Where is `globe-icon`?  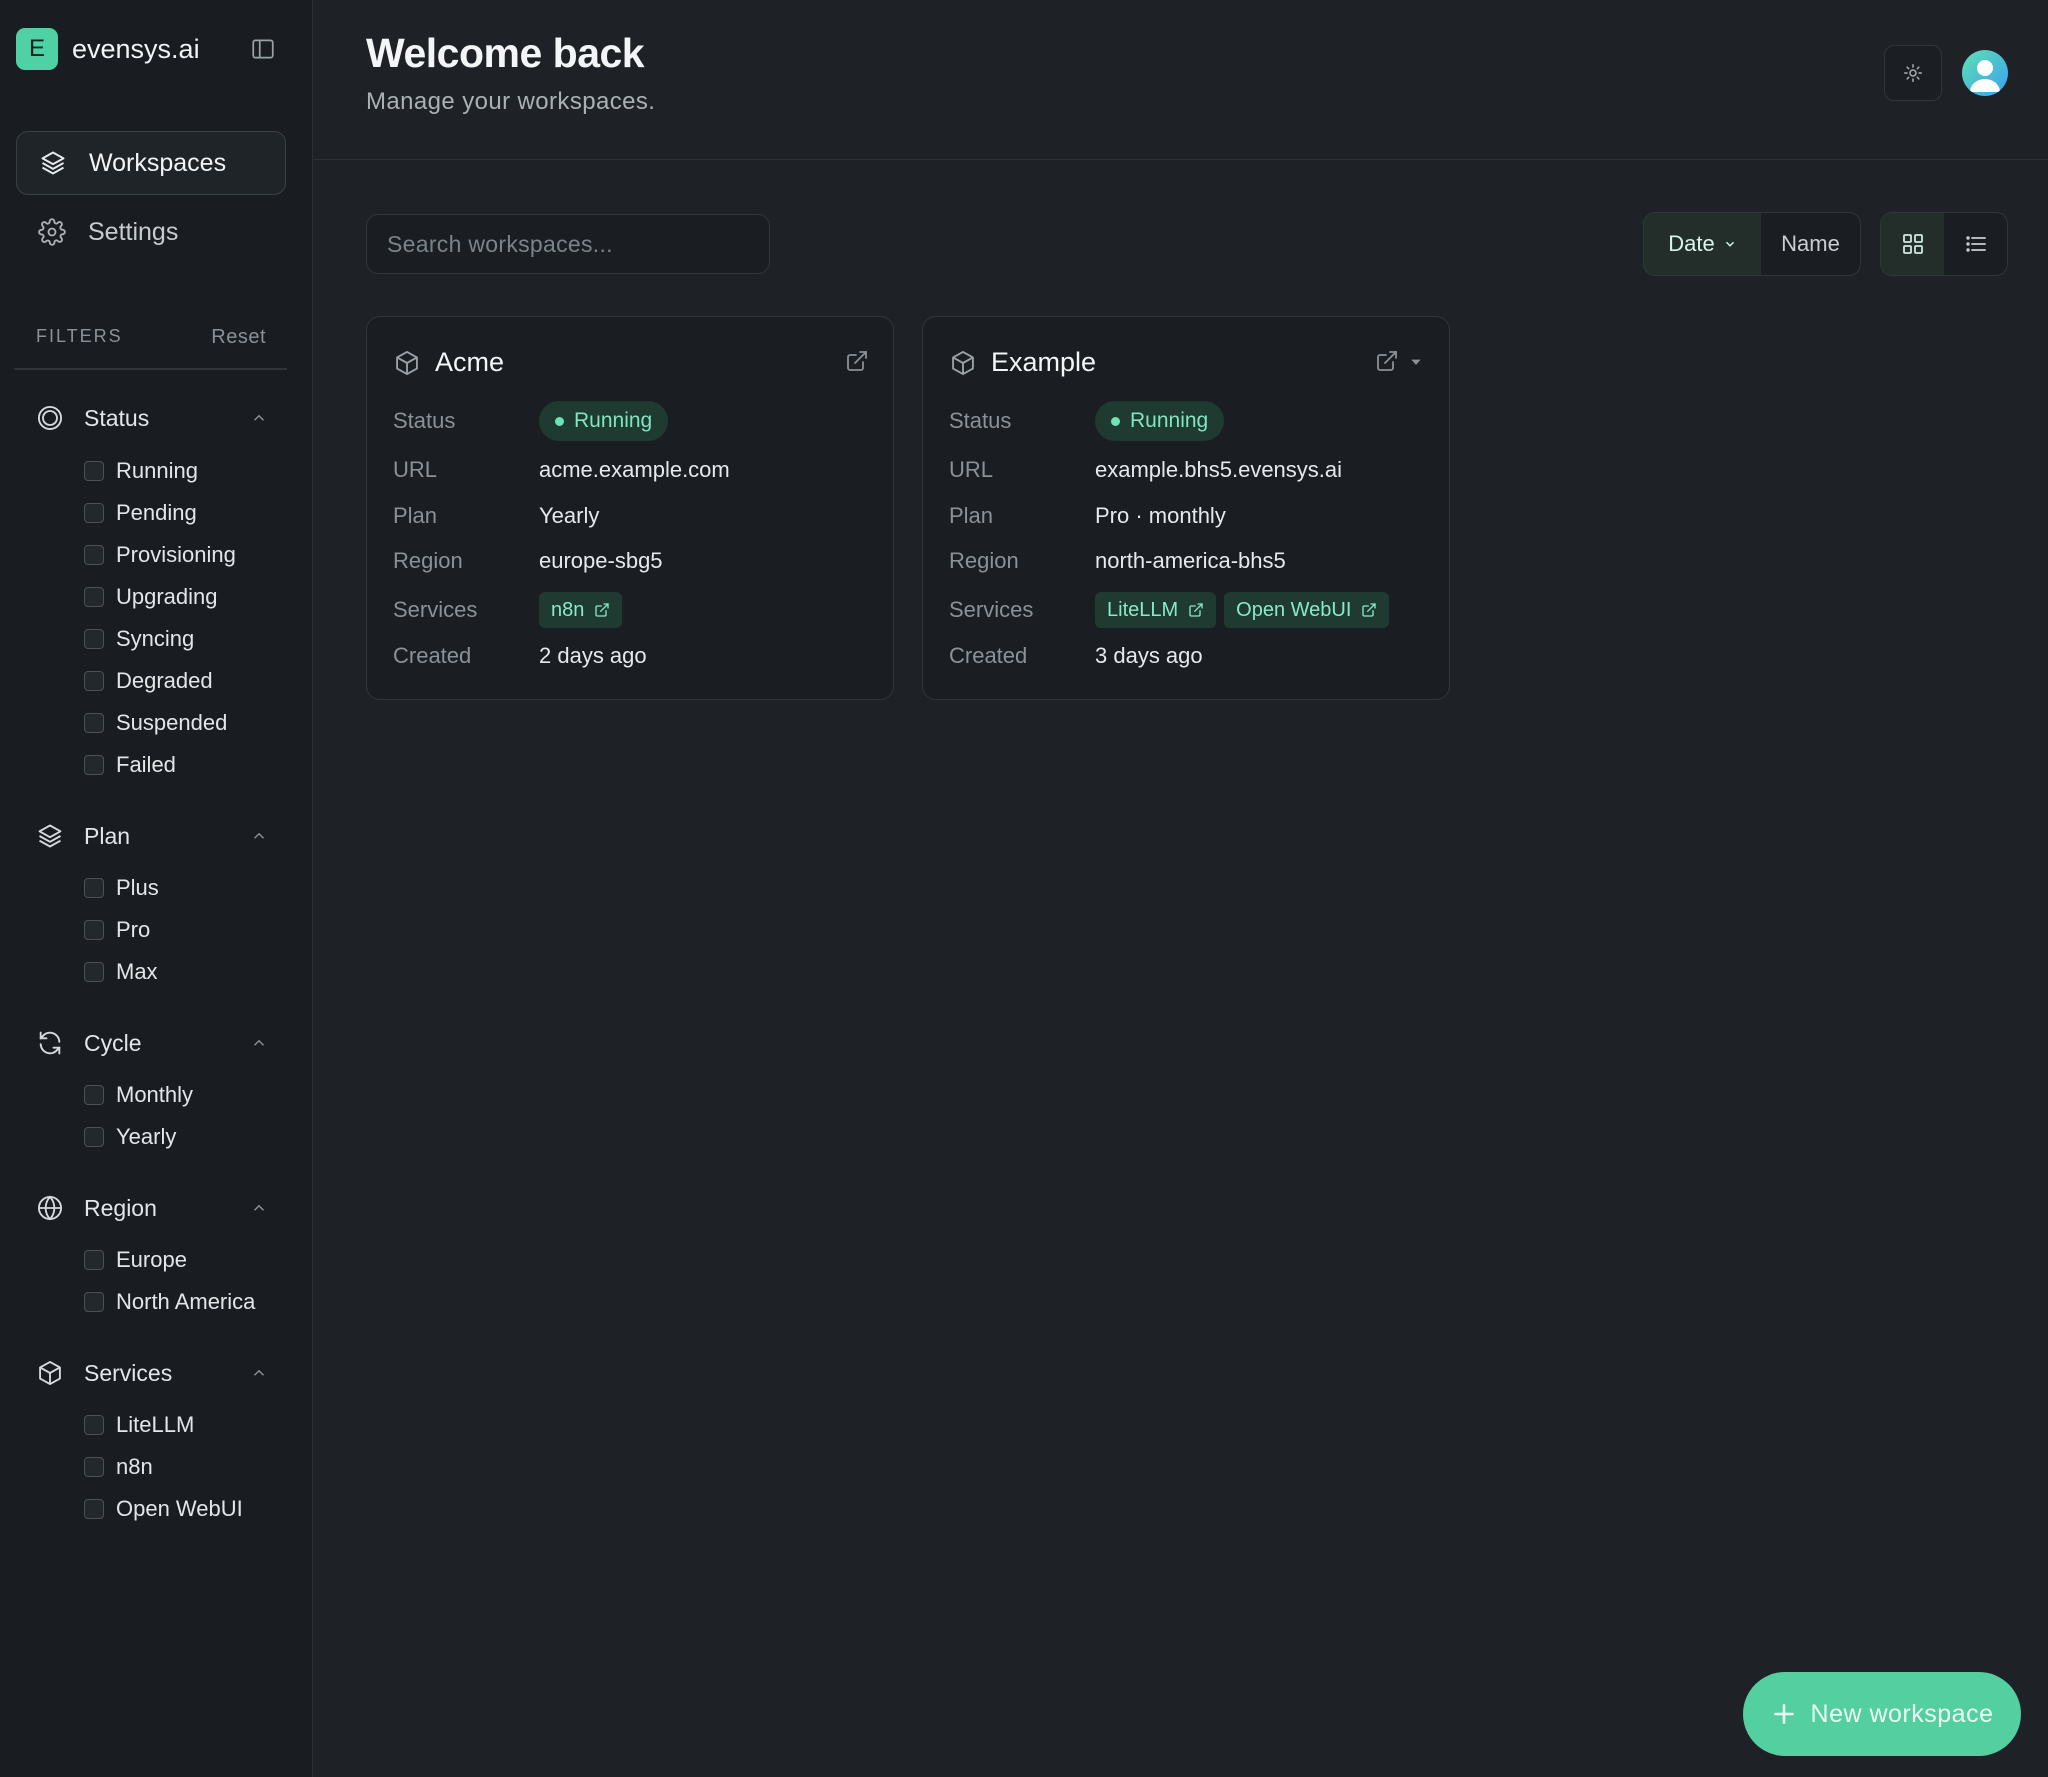
globe-icon is located at coordinates (50, 1208).